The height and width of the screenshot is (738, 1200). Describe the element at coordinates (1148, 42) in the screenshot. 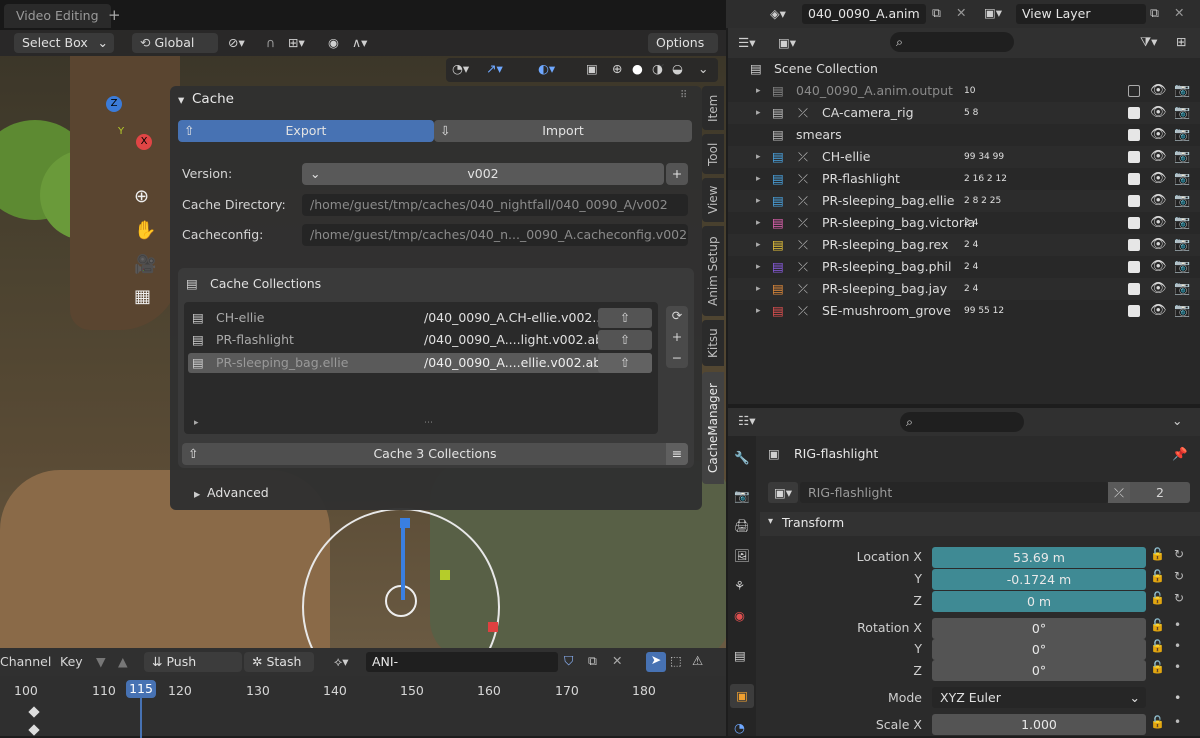

I see `filter-icon: ⧩▾` at that location.